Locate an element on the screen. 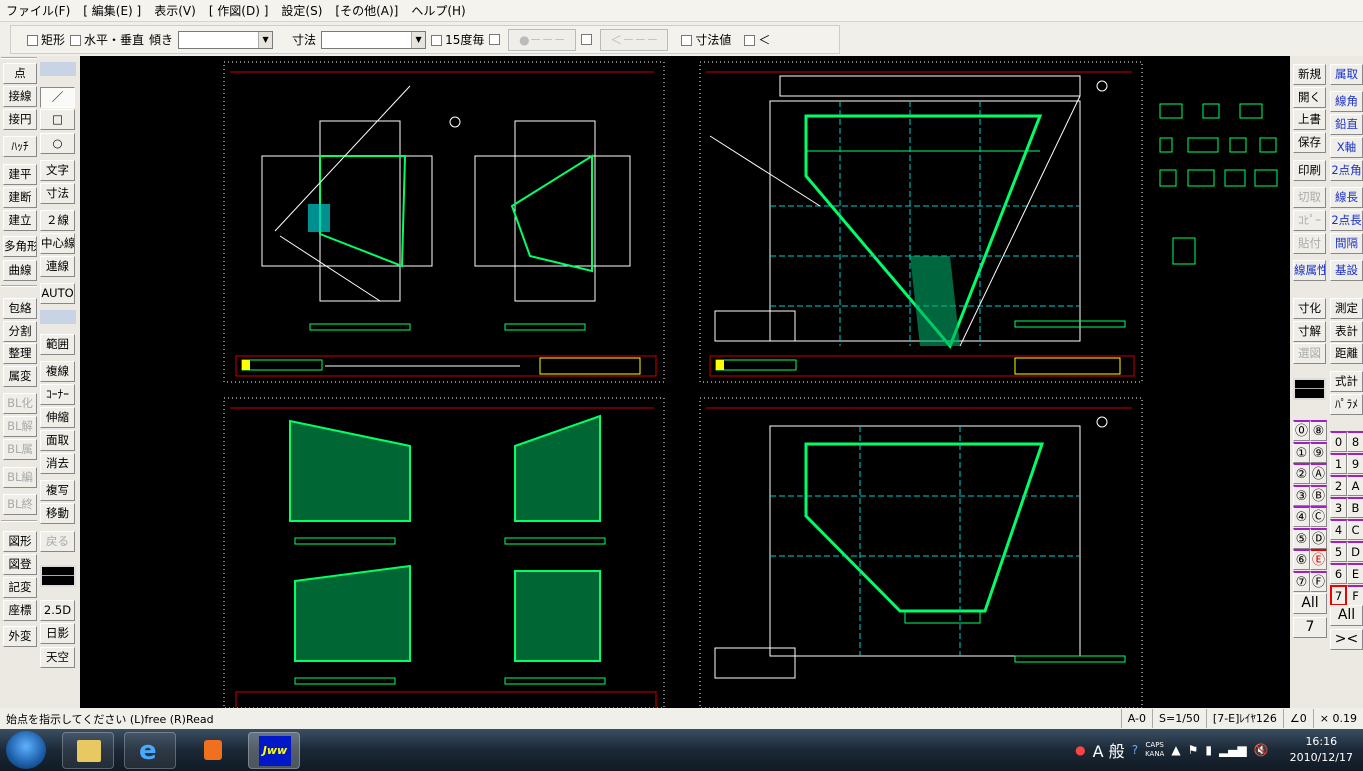 This screenshot has width=1363, height=771. tool-ﾊｯﾁ: ﾊｯﾁ is located at coordinates (20, 146).